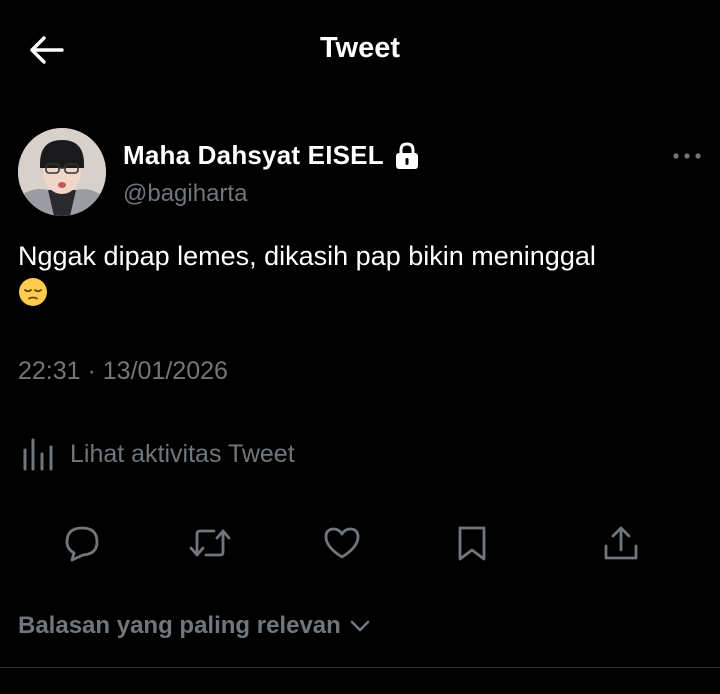 The width and height of the screenshot is (720, 694). What do you see at coordinates (179, 625) in the screenshot?
I see `replies-sort-label: Balasan yang paling relevan` at bounding box center [179, 625].